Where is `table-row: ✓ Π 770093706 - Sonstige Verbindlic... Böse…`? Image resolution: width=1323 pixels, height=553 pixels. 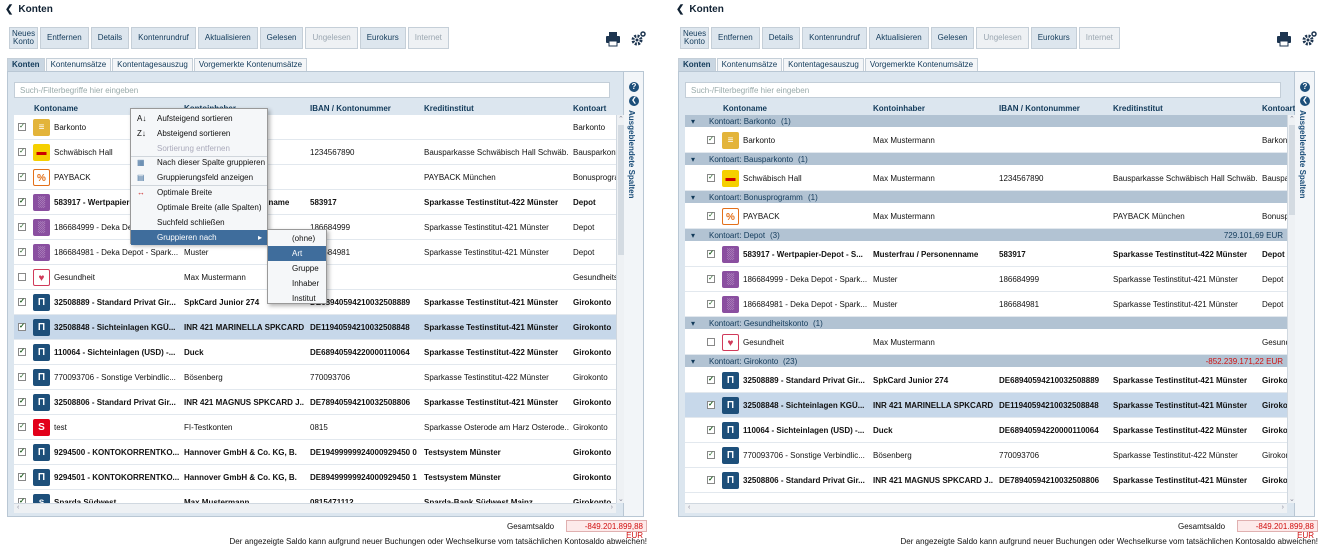
table-row: ✓ Π 770093706 - Sonstige Verbindlic... Böse… is located at coordinates (986, 455).